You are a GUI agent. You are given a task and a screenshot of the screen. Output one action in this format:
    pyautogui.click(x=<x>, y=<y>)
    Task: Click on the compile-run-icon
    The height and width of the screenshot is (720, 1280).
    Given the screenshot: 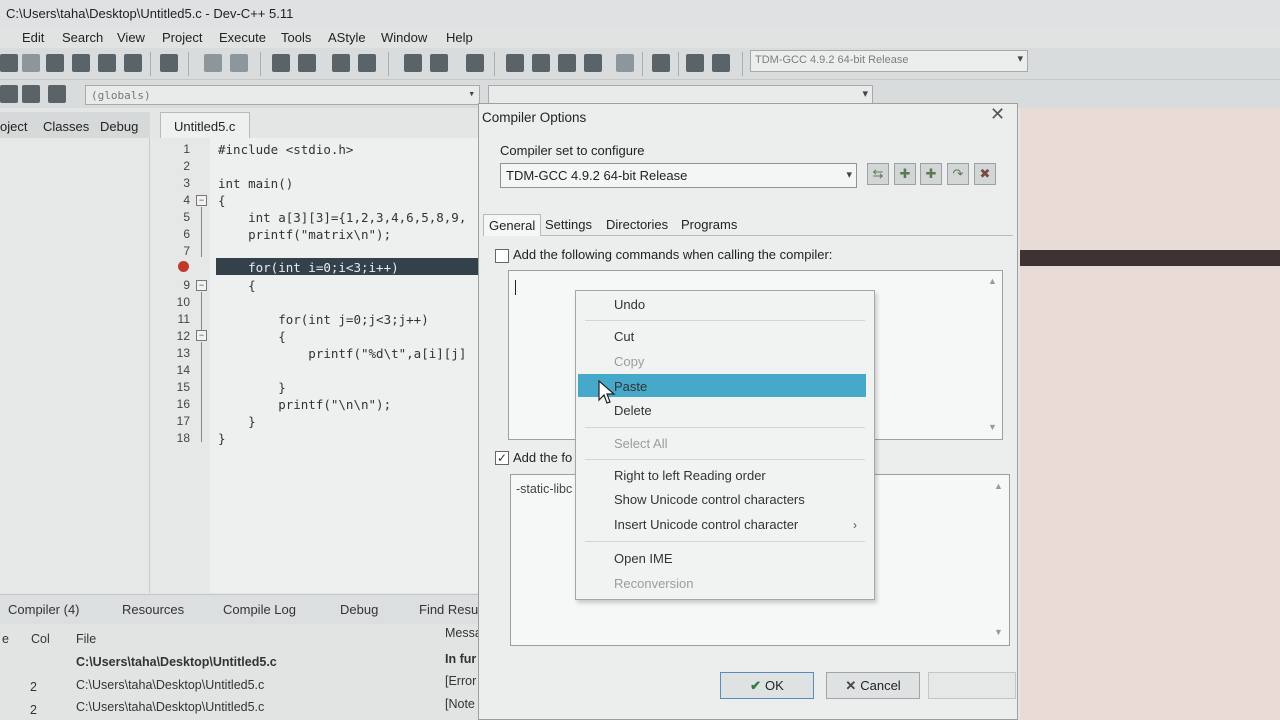 What is the action you would take?
    pyautogui.click(x=567, y=63)
    